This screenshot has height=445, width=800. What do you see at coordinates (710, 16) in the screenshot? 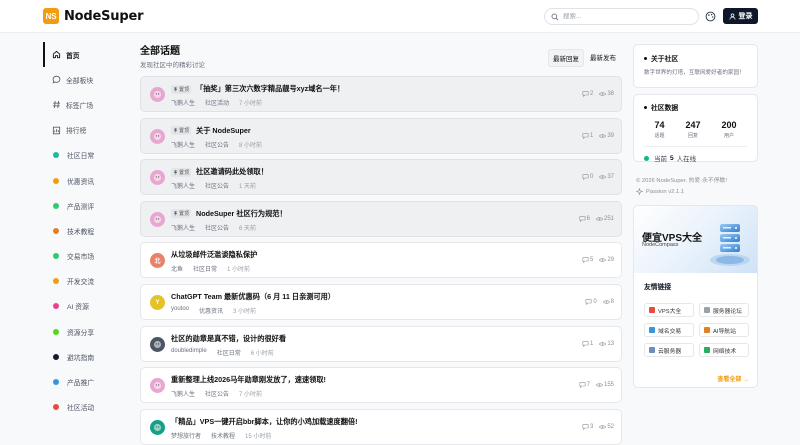
I see `palette-icon` at bounding box center [710, 16].